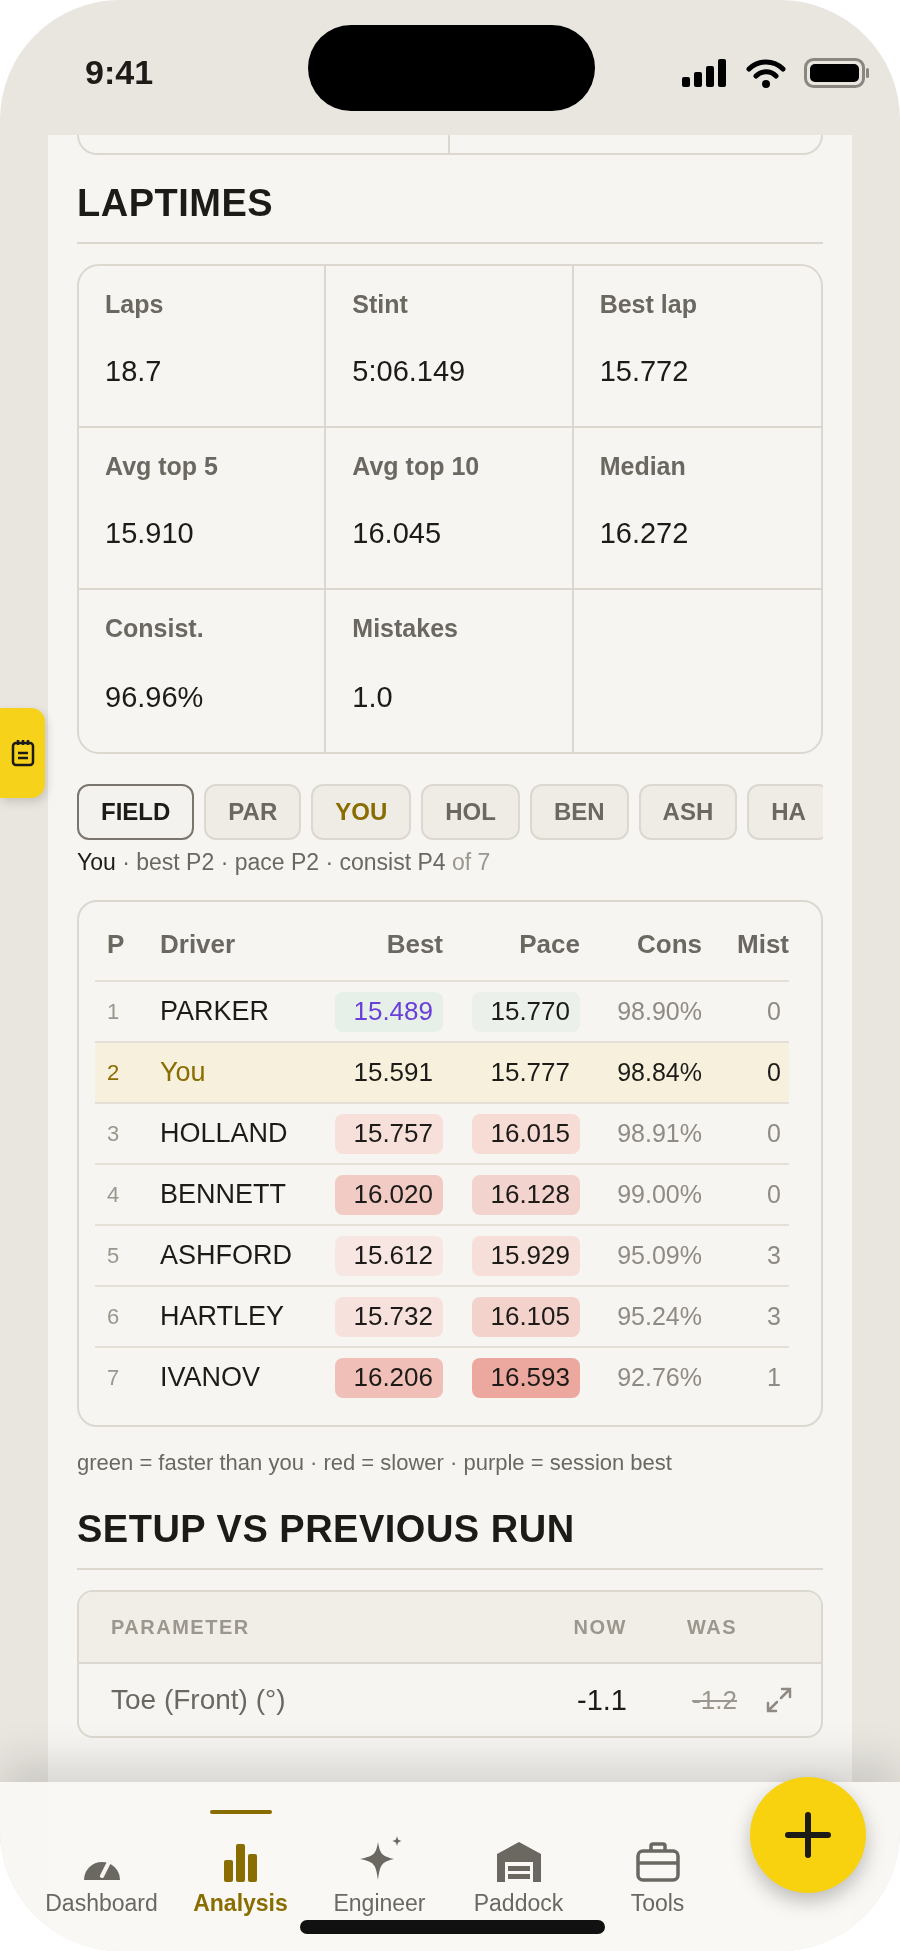  What do you see at coordinates (659, 1316) in the screenshot?
I see `consistency-value: 95.24%` at bounding box center [659, 1316].